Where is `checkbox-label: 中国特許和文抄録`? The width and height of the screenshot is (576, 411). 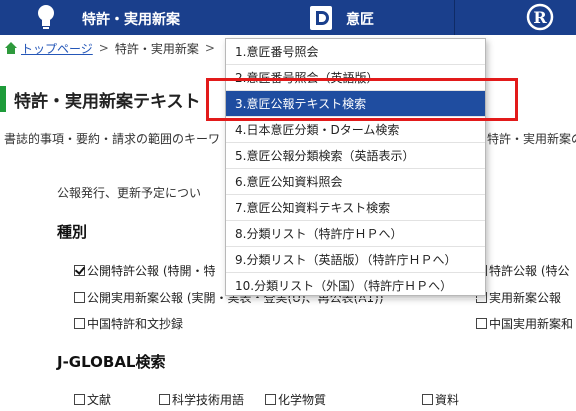
checkbox-label: 中国特許和文抄録 is located at coordinates (135, 324).